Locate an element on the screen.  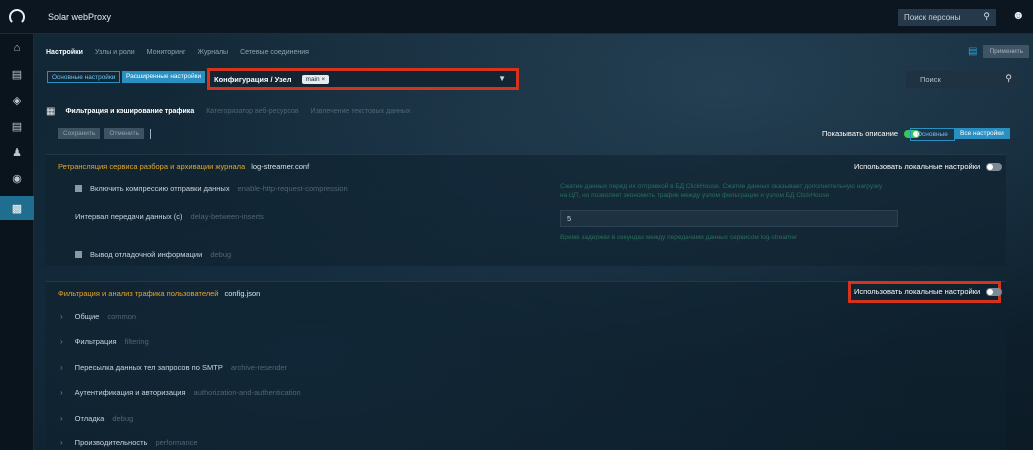
tab-network-connections: Сетевые соединения is located at coordinates (274, 52).